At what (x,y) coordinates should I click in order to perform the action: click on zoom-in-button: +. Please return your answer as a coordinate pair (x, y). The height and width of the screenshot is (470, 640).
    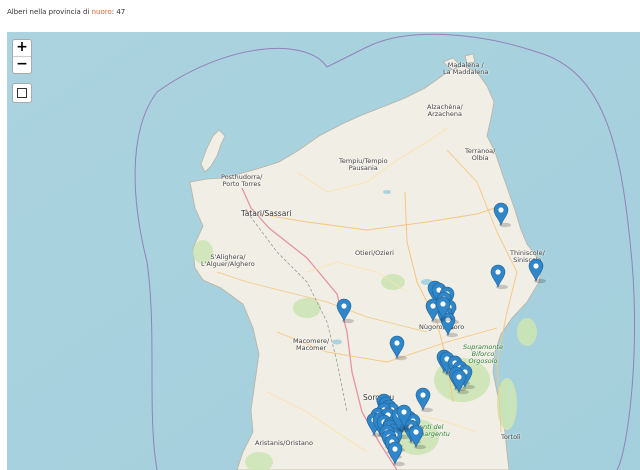
    Looking at the image, I should click on (22, 48).